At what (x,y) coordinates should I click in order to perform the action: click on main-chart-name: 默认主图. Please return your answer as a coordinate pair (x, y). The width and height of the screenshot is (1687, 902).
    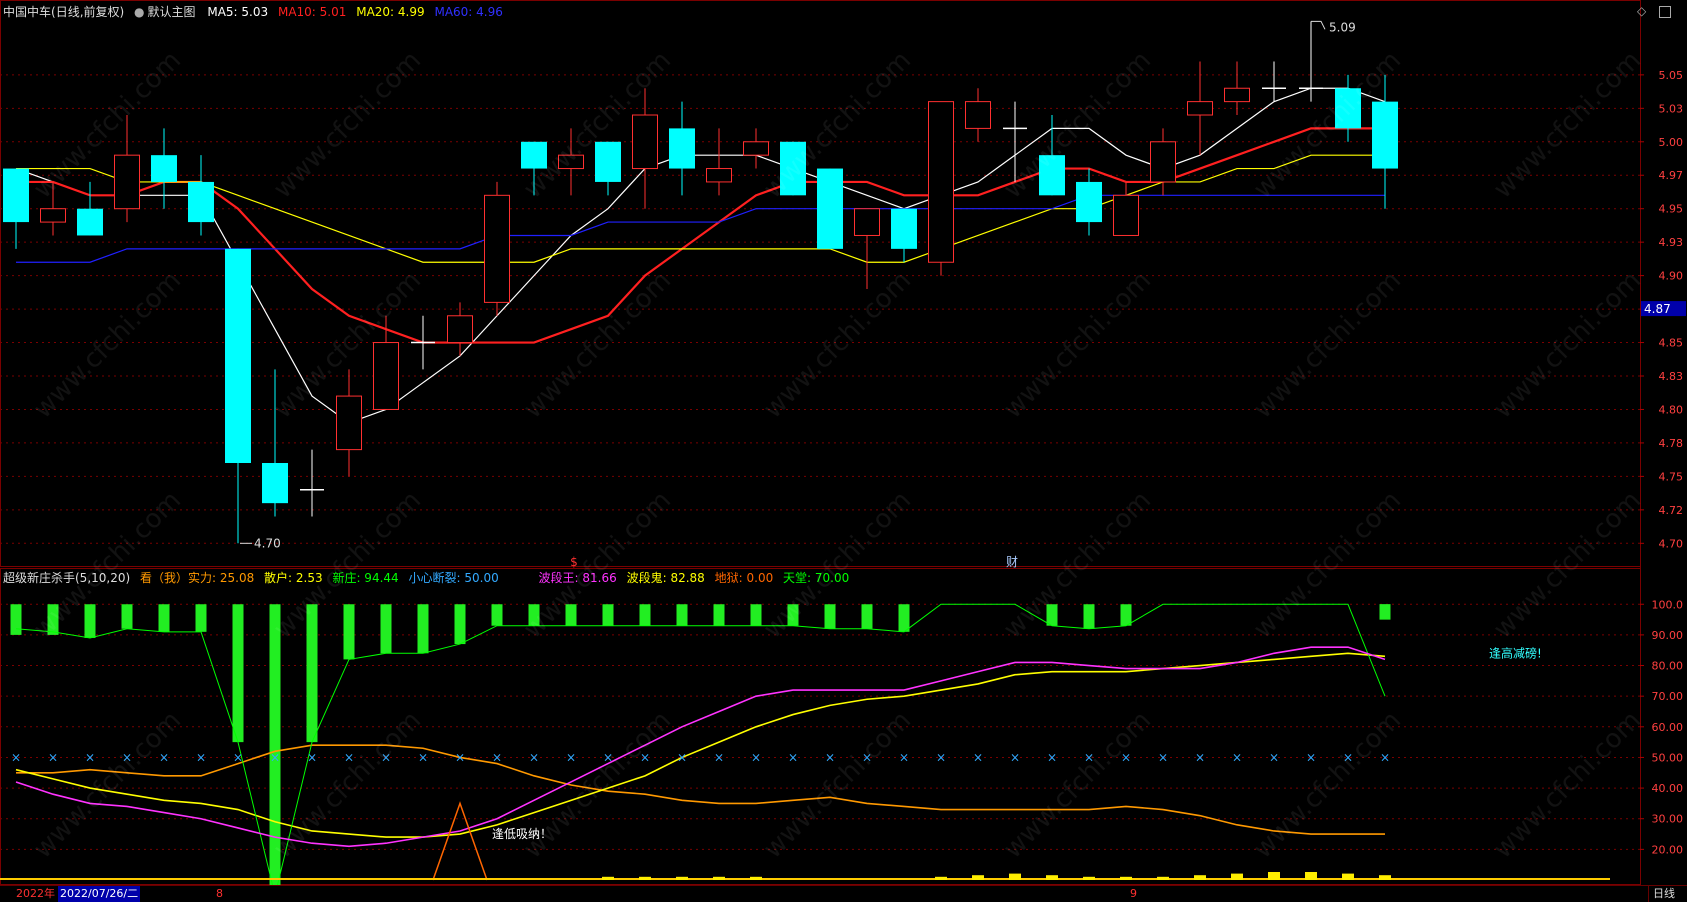
    Looking at the image, I should click on (172, 12).